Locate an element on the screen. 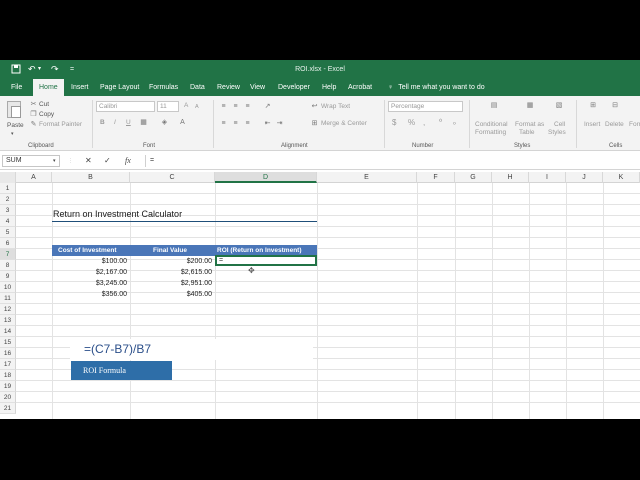 Image resolution: width=640 pixels, height=480 pixels. tab-acrobat: Acrobat is located at coordinates (360, 87).